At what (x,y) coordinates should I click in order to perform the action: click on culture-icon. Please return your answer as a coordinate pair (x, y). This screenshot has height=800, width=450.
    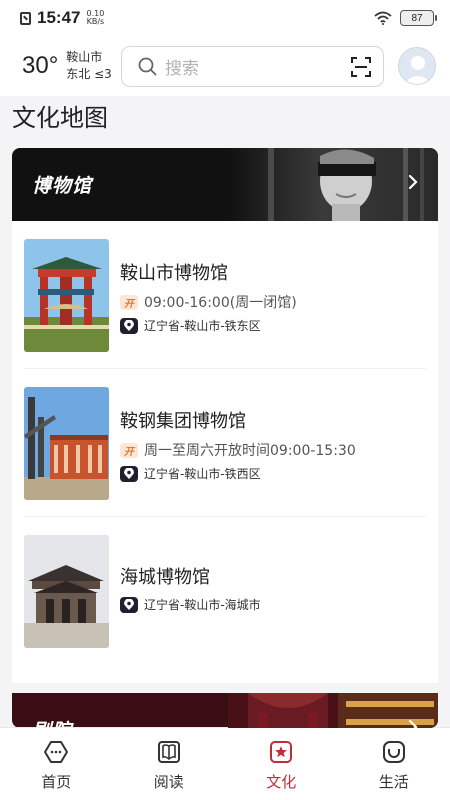
    Looking at the image, I should click on (281, 752).